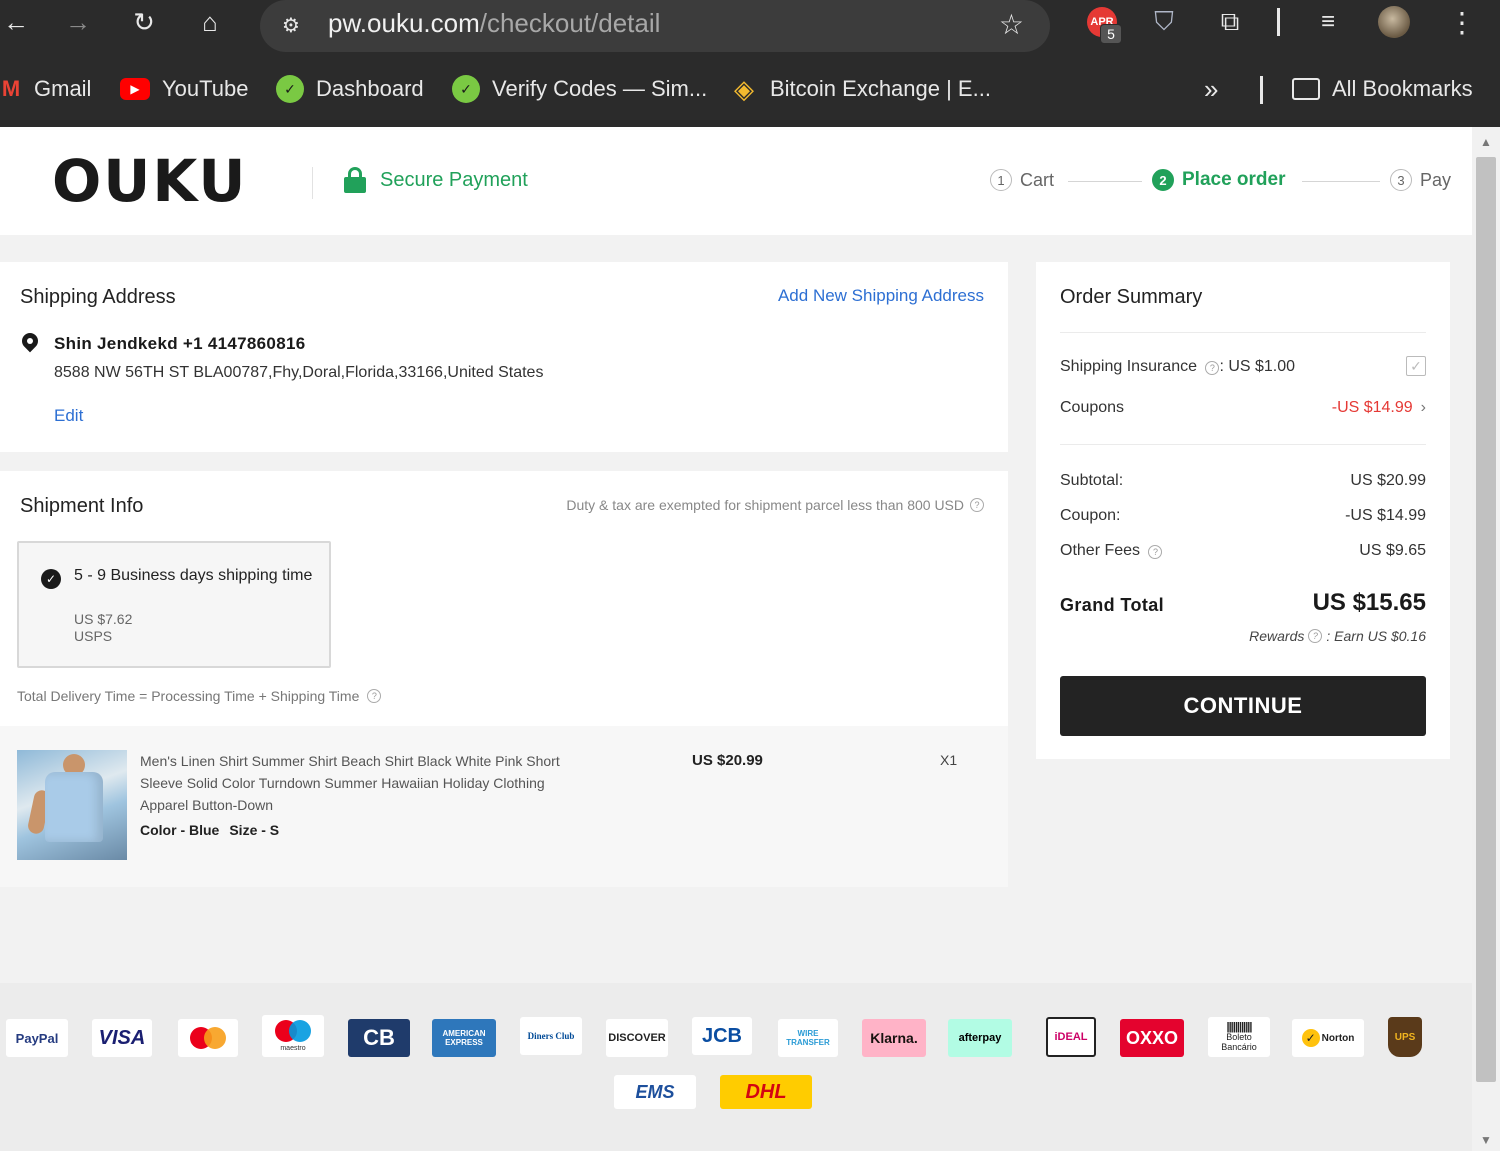 The height and width of the screenshot is (1151, 1500). What do you see at coordinates (72, 805) in the screenshot?
I see `product-image` at bounding box center [72, 805].